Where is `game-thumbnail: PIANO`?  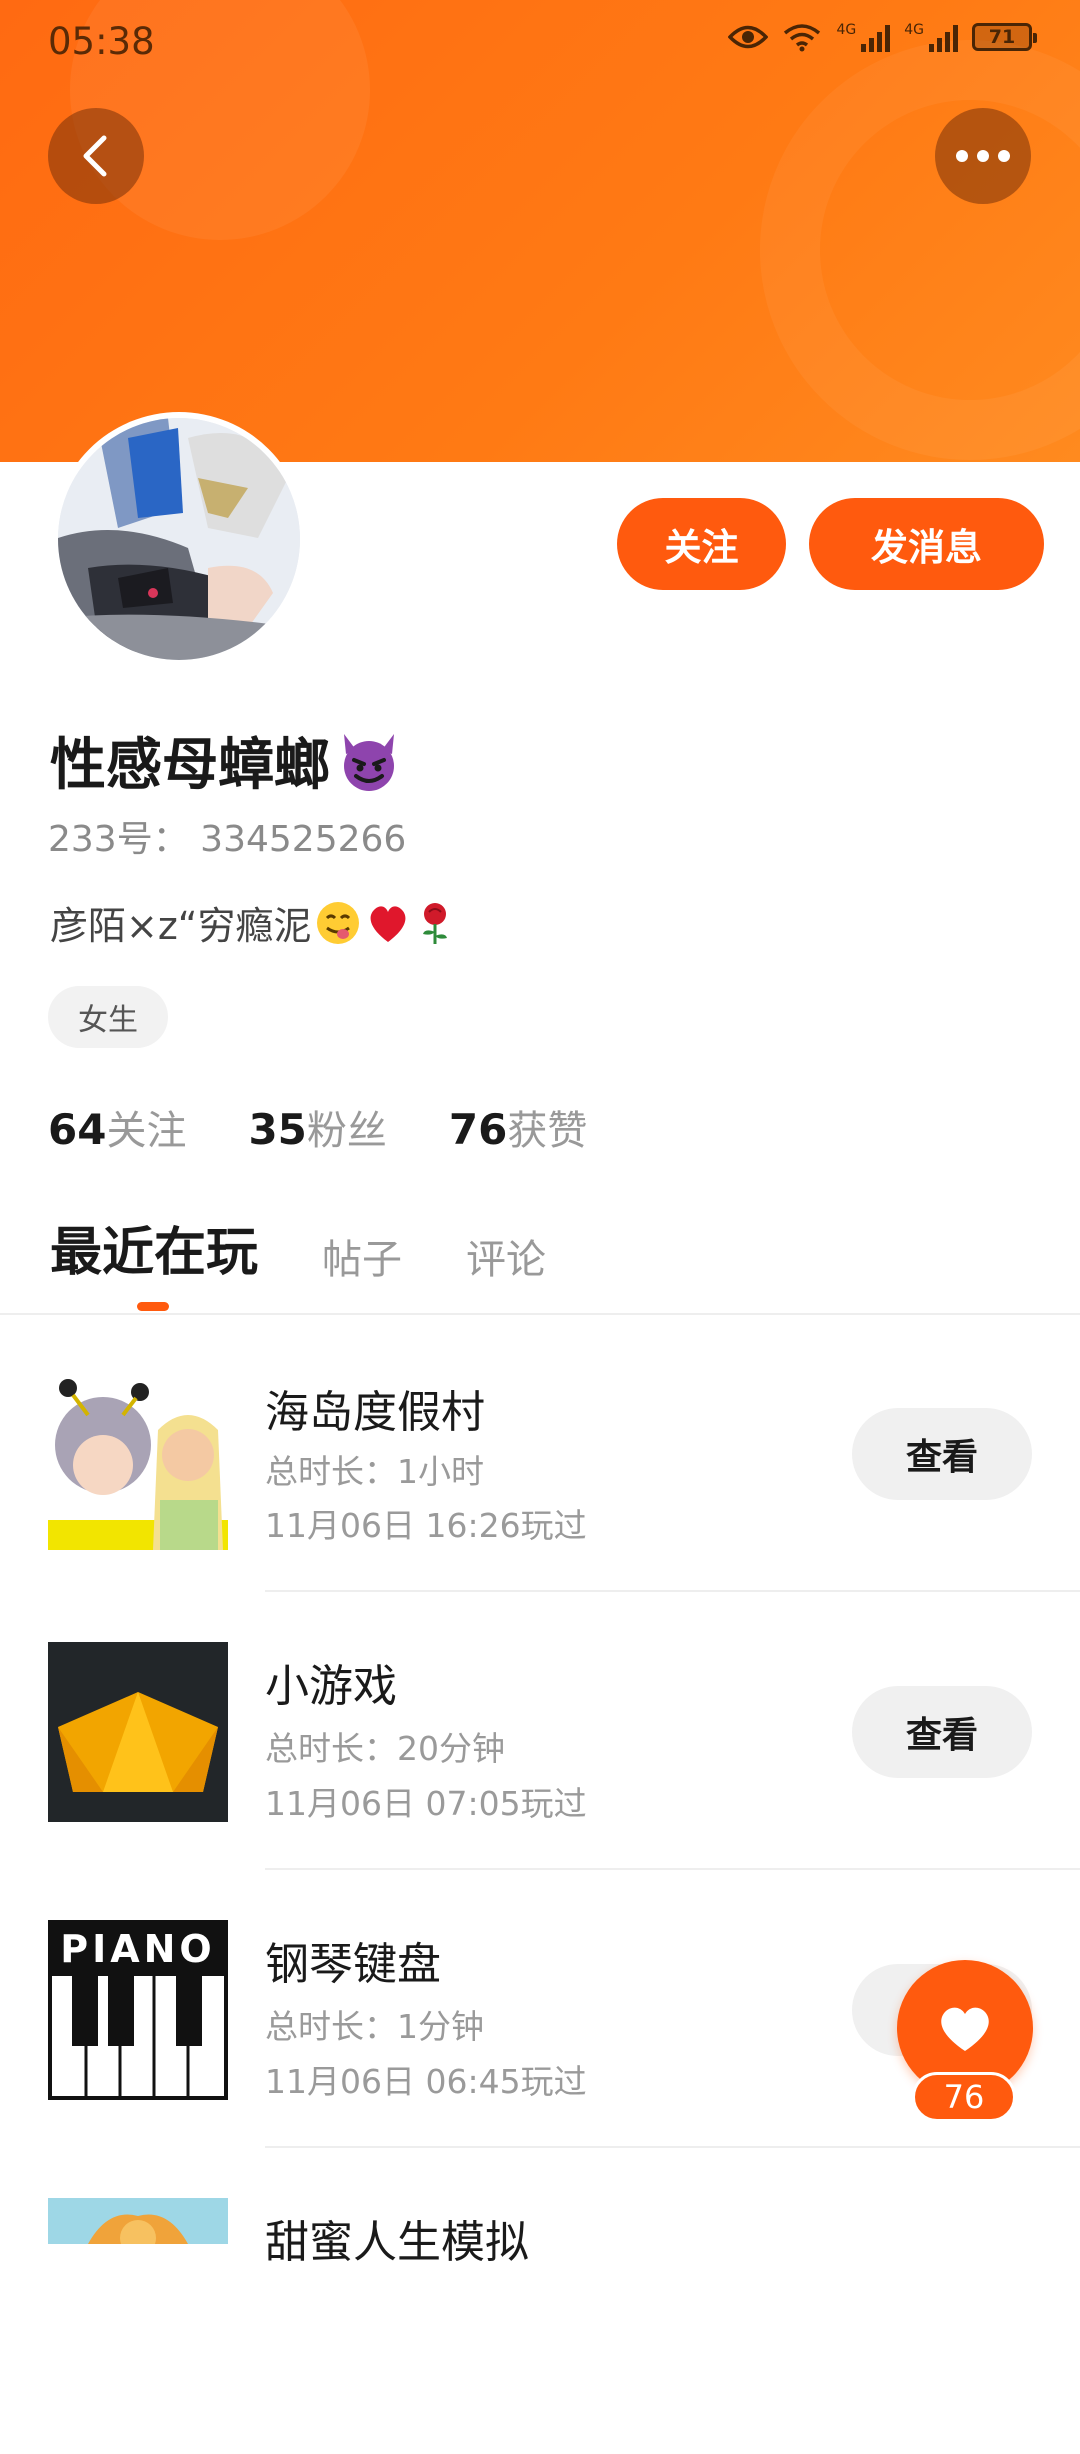
game-thumbnail: PIANO is located at coordinates (138, 2010).